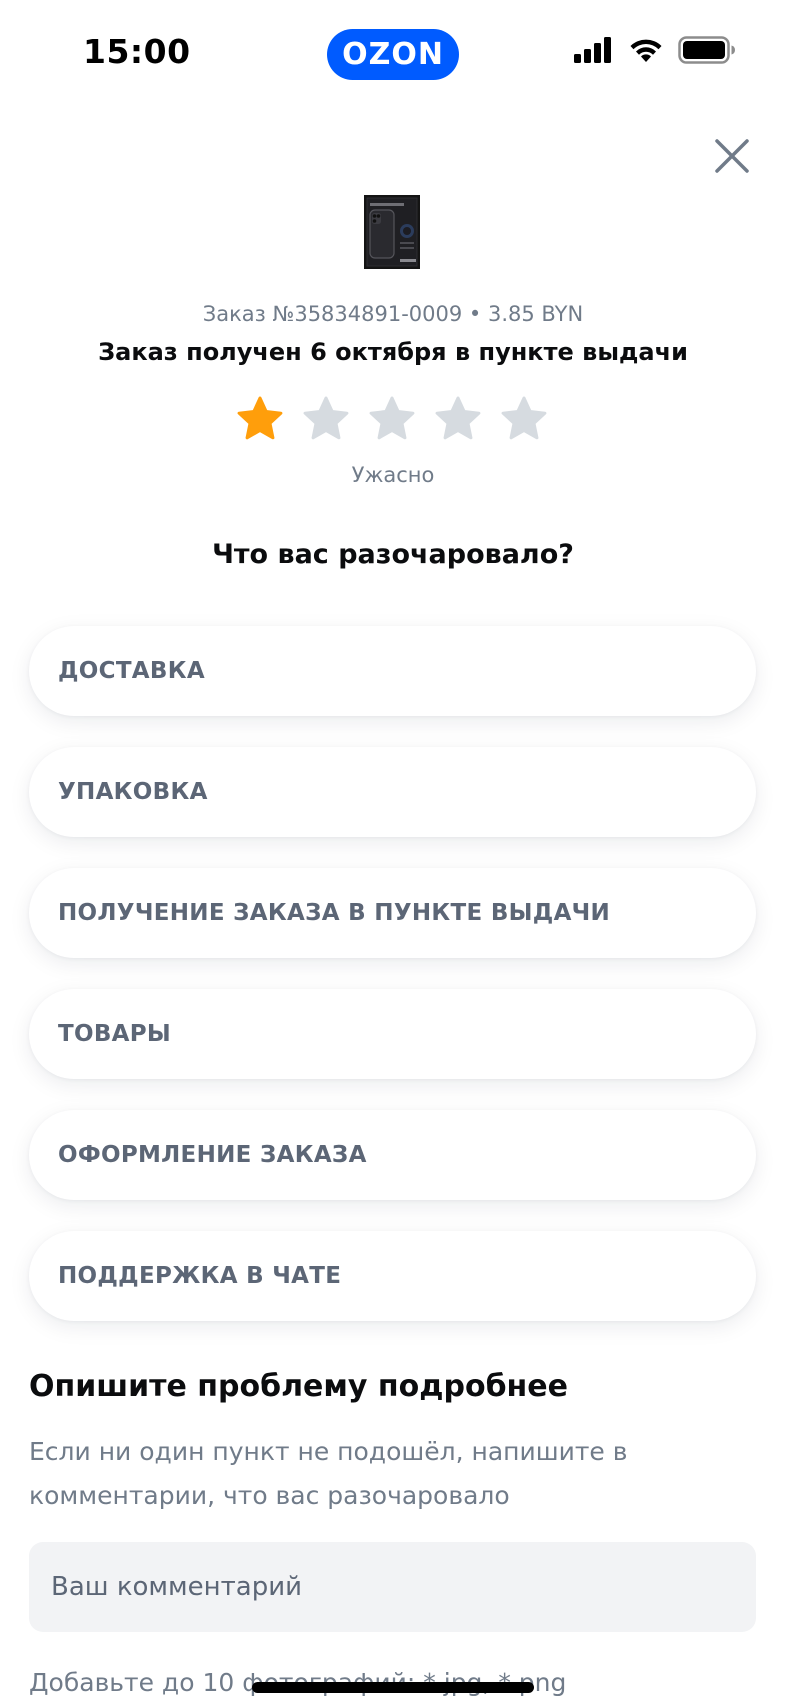 This screenshot has width=786, height=1704. What do you see at coordinates (392, 1587) in the screenshot?
I see `comment-input` at bounding box center [392, 1587].